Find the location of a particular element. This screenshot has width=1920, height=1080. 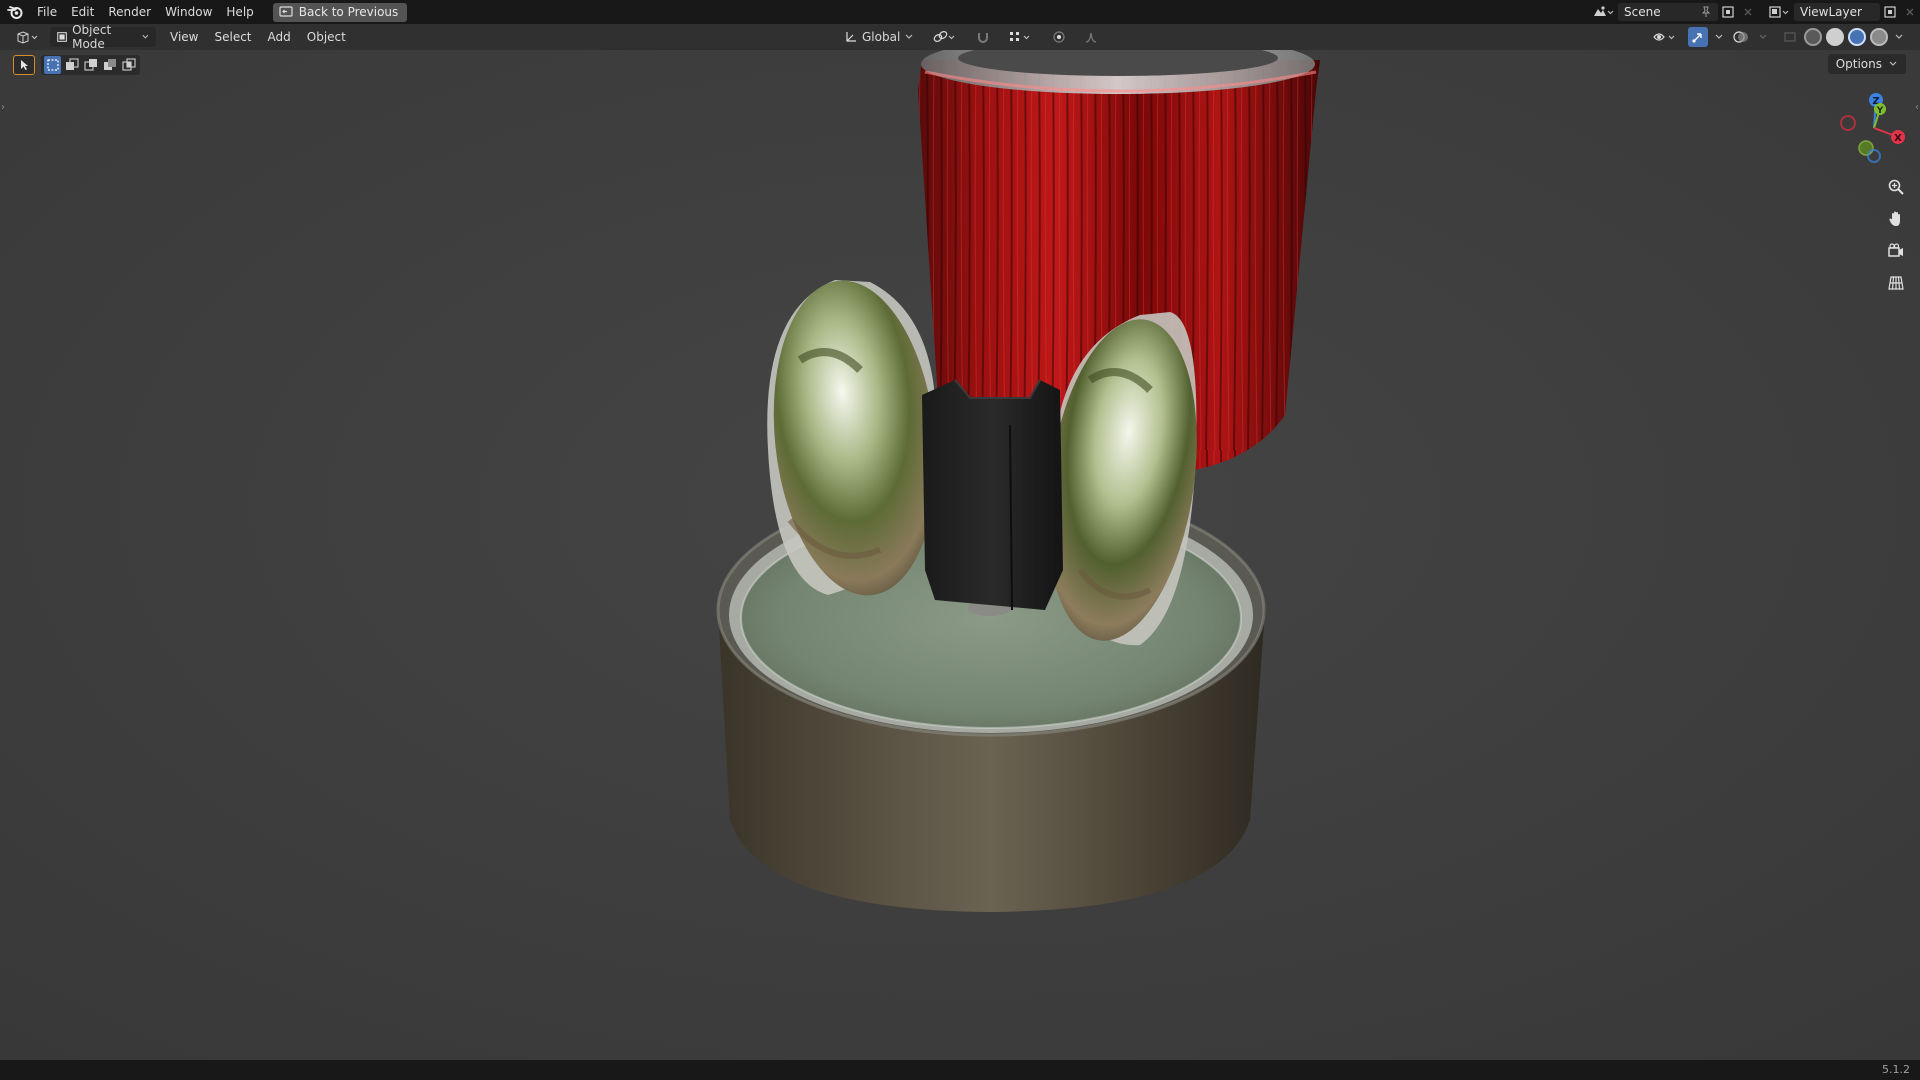

intersect-selection-icon is located at coordinates (128, 65).